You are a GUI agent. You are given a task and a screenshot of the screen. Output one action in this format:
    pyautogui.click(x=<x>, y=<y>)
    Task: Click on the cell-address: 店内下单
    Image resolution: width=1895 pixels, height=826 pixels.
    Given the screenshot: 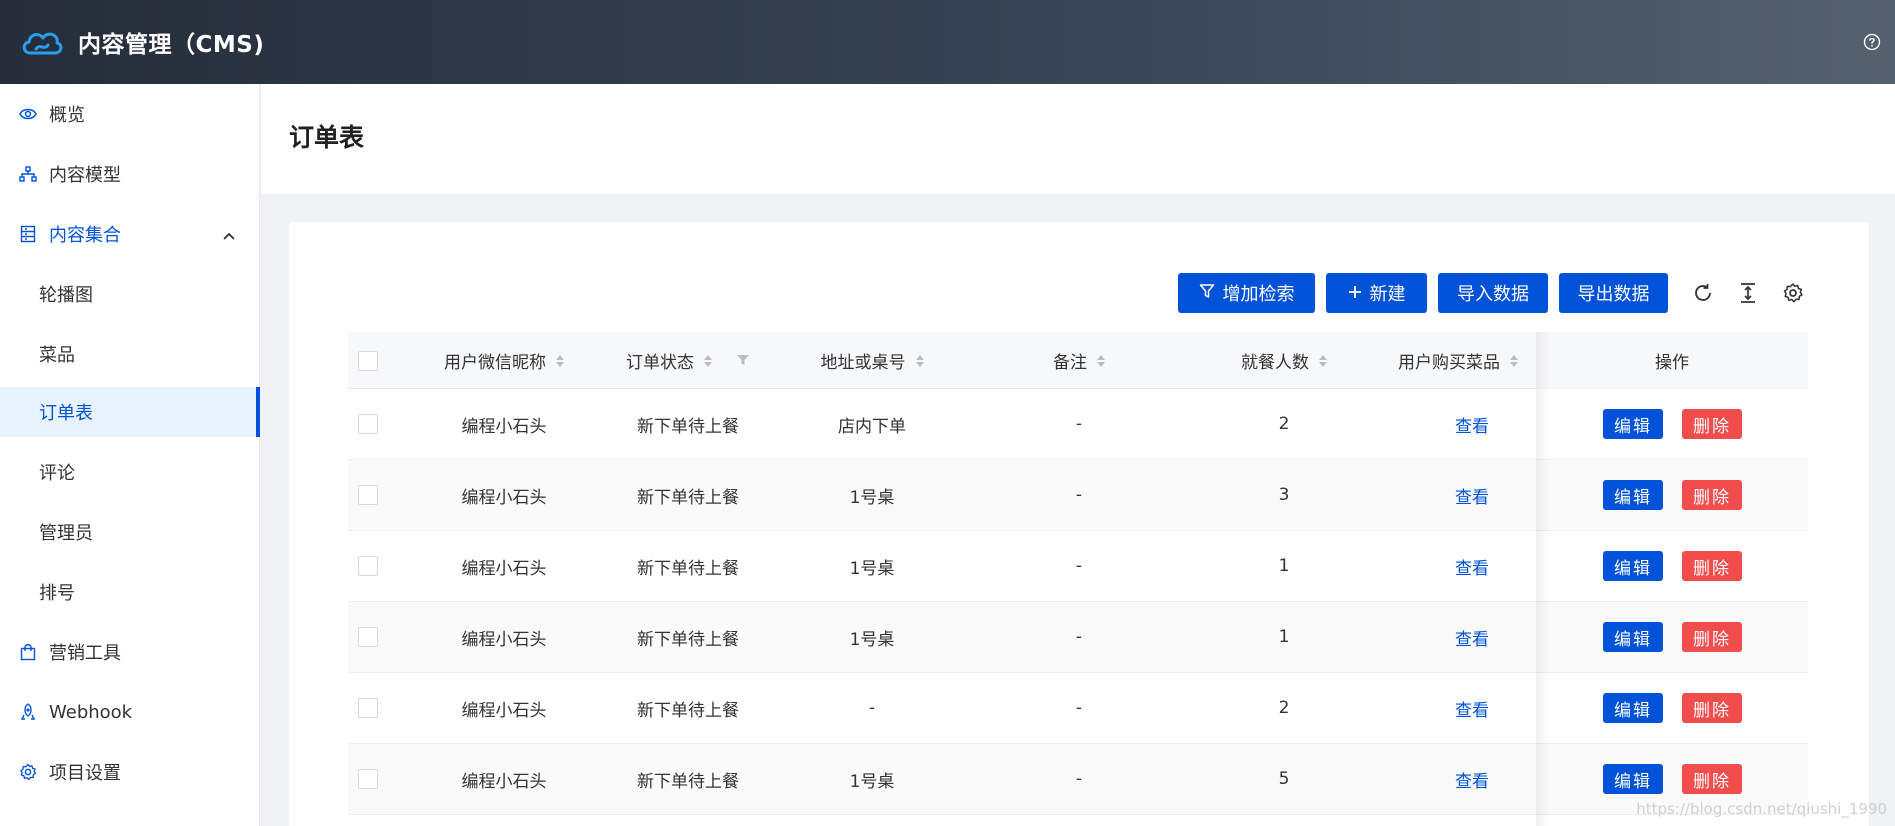 What is the action you would take?
    pyautogui.click(x=872, y=426)
    